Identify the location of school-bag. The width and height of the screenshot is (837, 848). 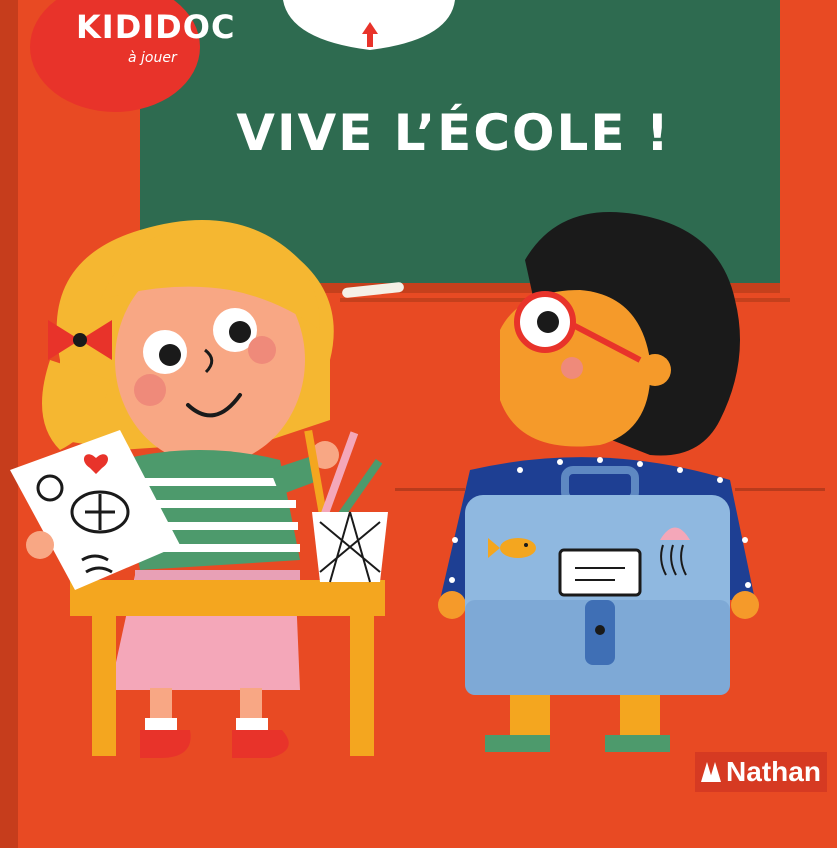
(597, 580).